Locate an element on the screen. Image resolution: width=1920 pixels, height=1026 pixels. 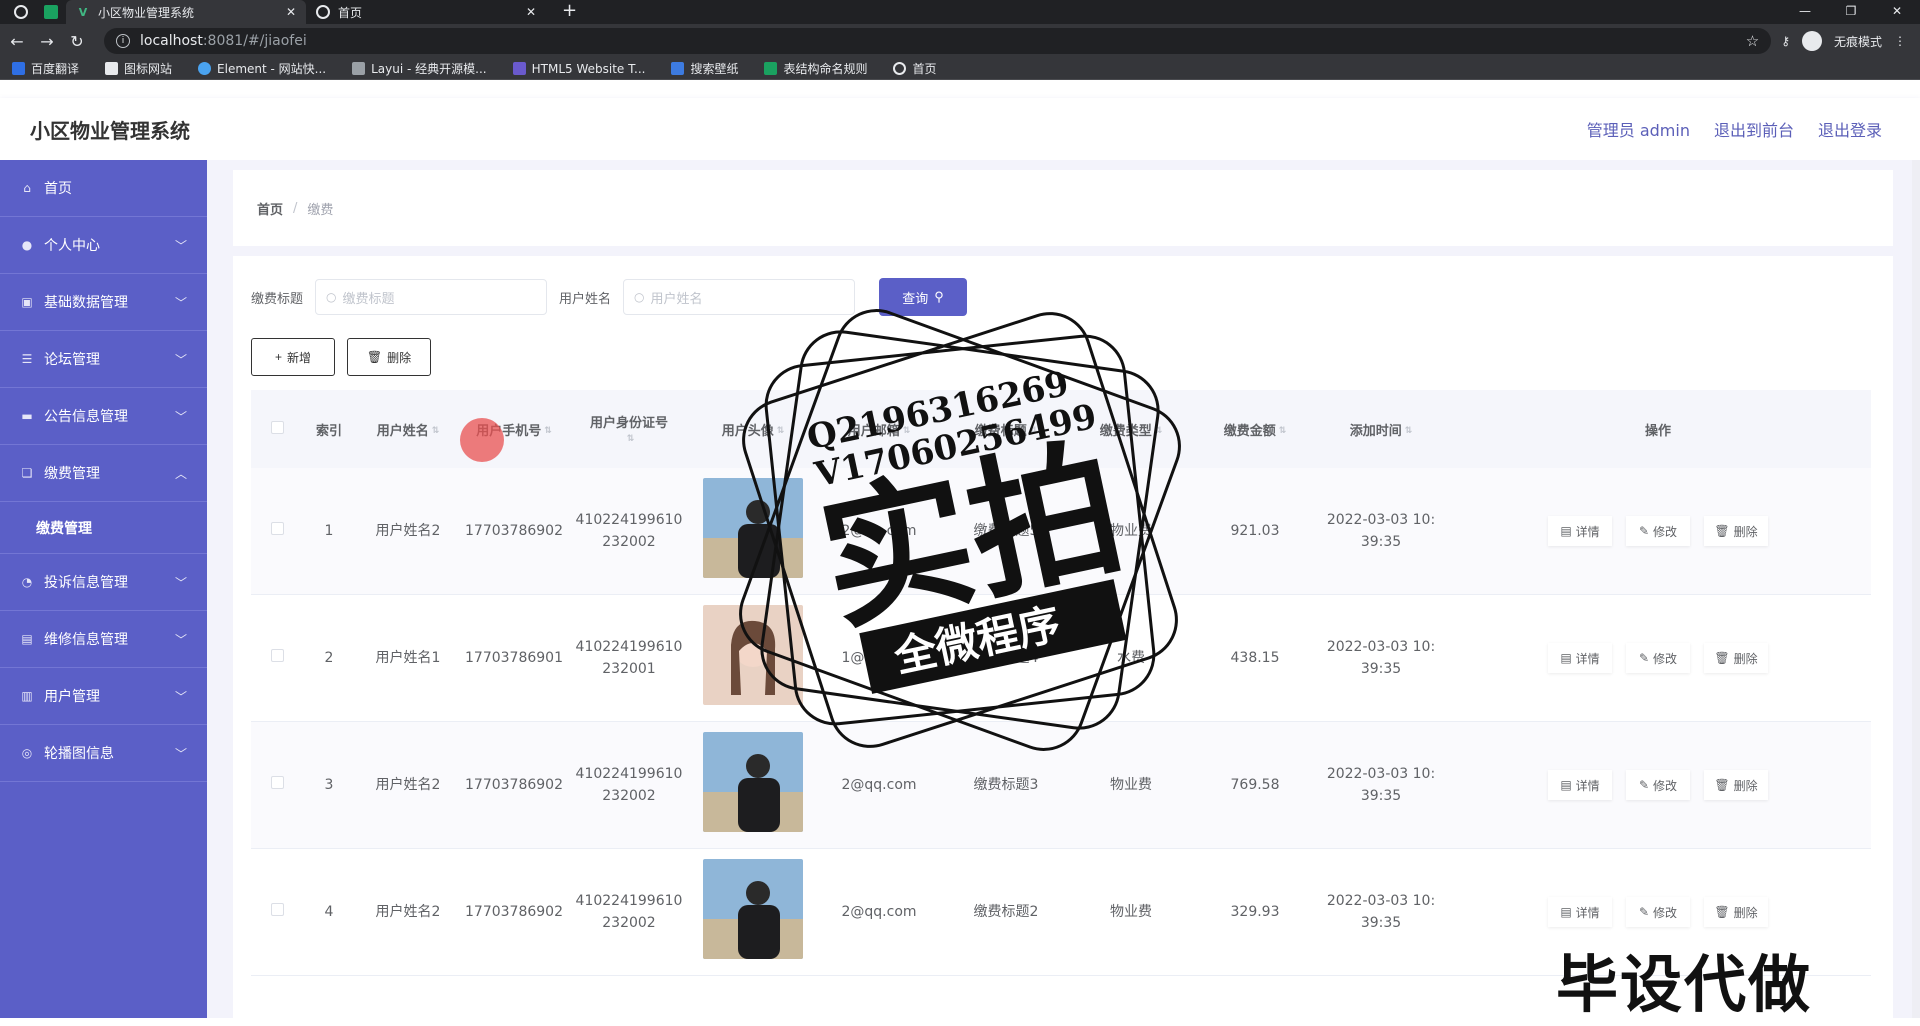
bookmark-item: 搜索壁纸 is located at coordinates (704, 68).